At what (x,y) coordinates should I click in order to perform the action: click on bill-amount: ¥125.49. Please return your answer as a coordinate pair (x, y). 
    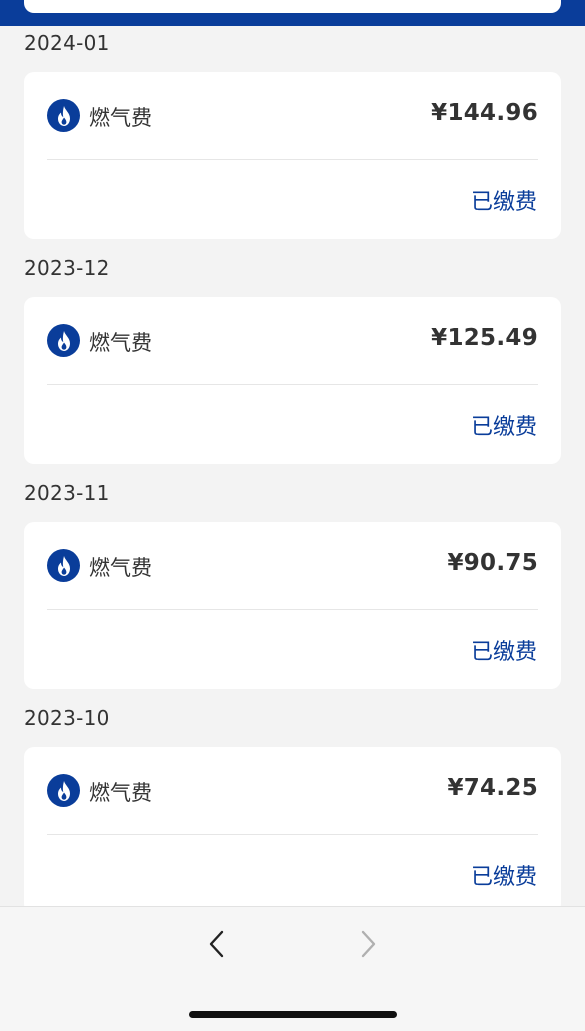
    Looking at the image, I should click on (484, 338).